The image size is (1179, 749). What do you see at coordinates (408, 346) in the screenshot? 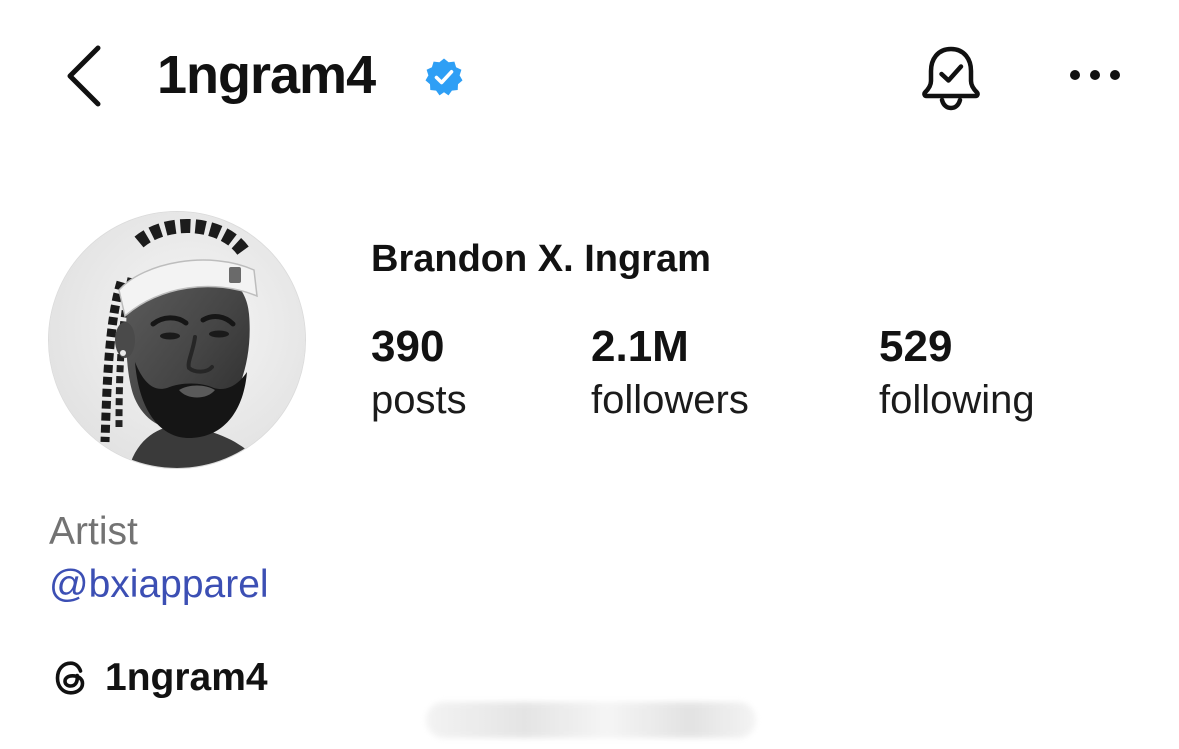
I see `stat-posts-value: 390` at bounding box center [408, 346].